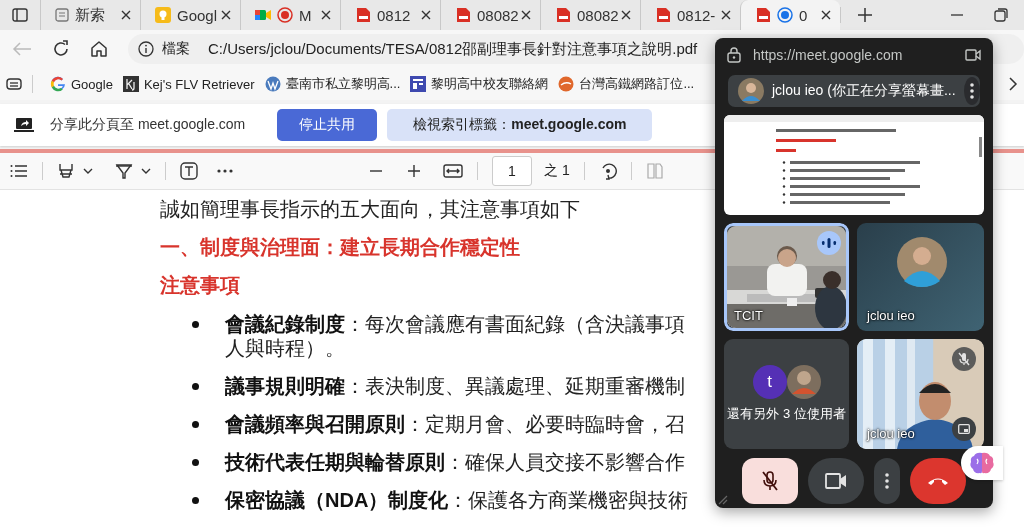 The height and width of the screenshot is (531, 1024). I want to click on more-vertical-icon, so click(887, 481).